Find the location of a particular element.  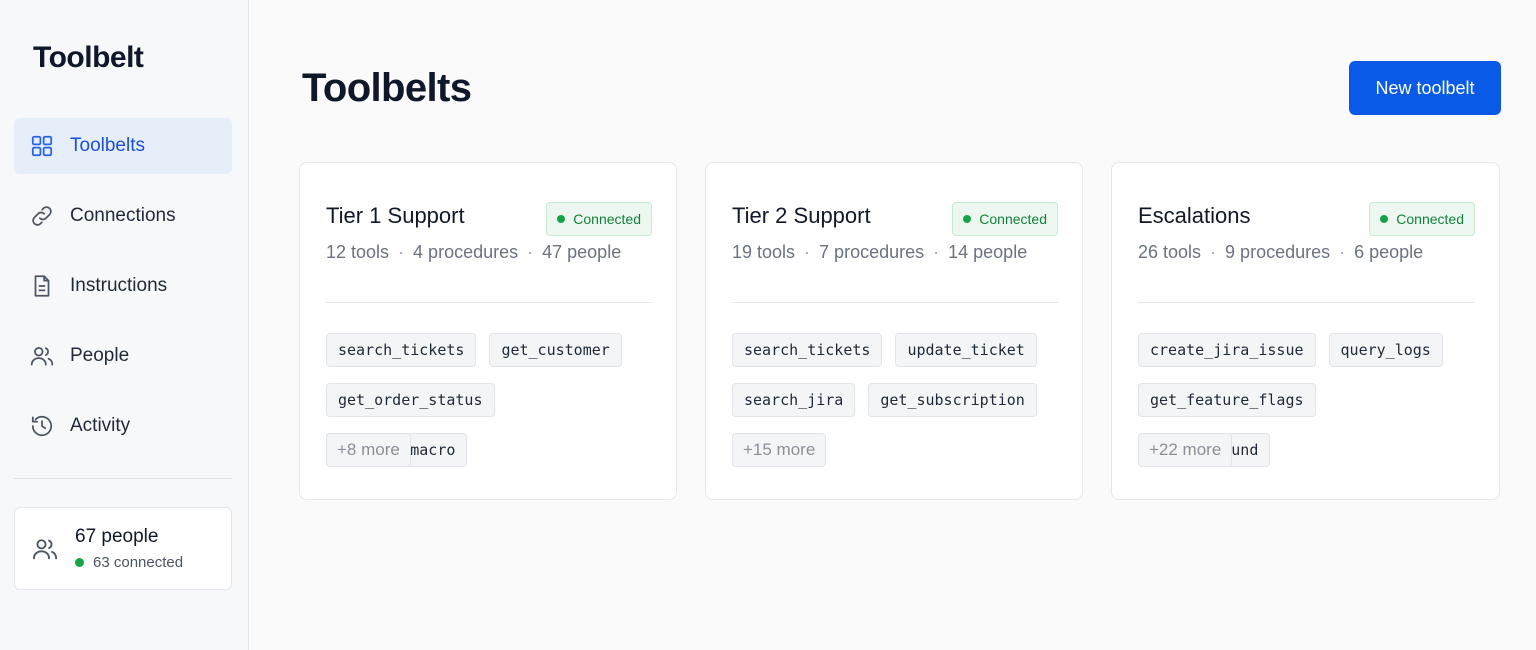

sidebar-divider is located at coordinates (123, 478).